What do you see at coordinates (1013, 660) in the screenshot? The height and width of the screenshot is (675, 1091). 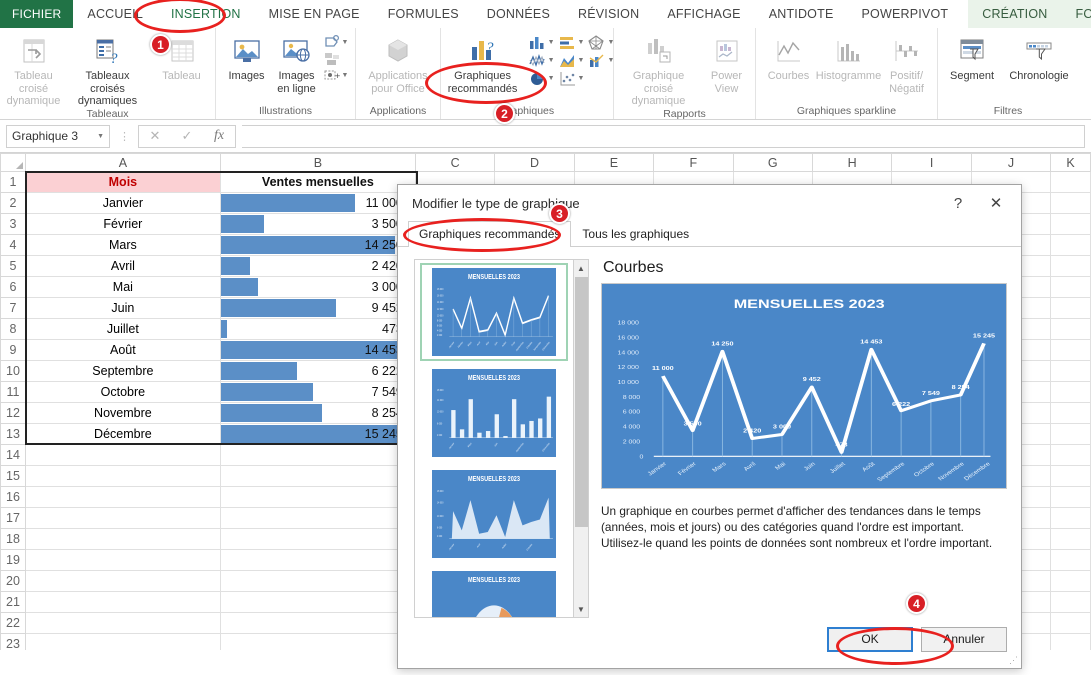 I see `resize-grip-icon: ⋰` at bounding box center [1013, 660].